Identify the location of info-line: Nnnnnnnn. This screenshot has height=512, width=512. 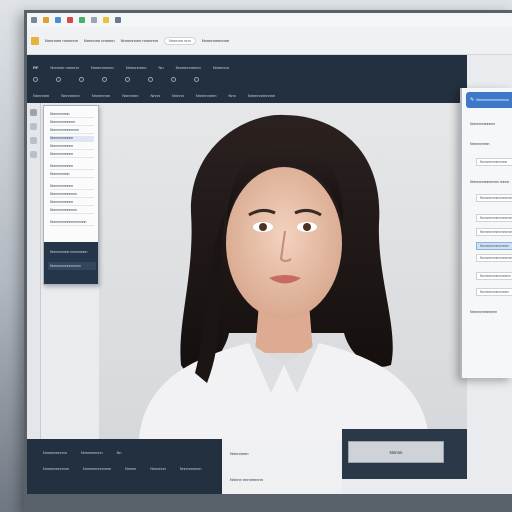
(239, 453).